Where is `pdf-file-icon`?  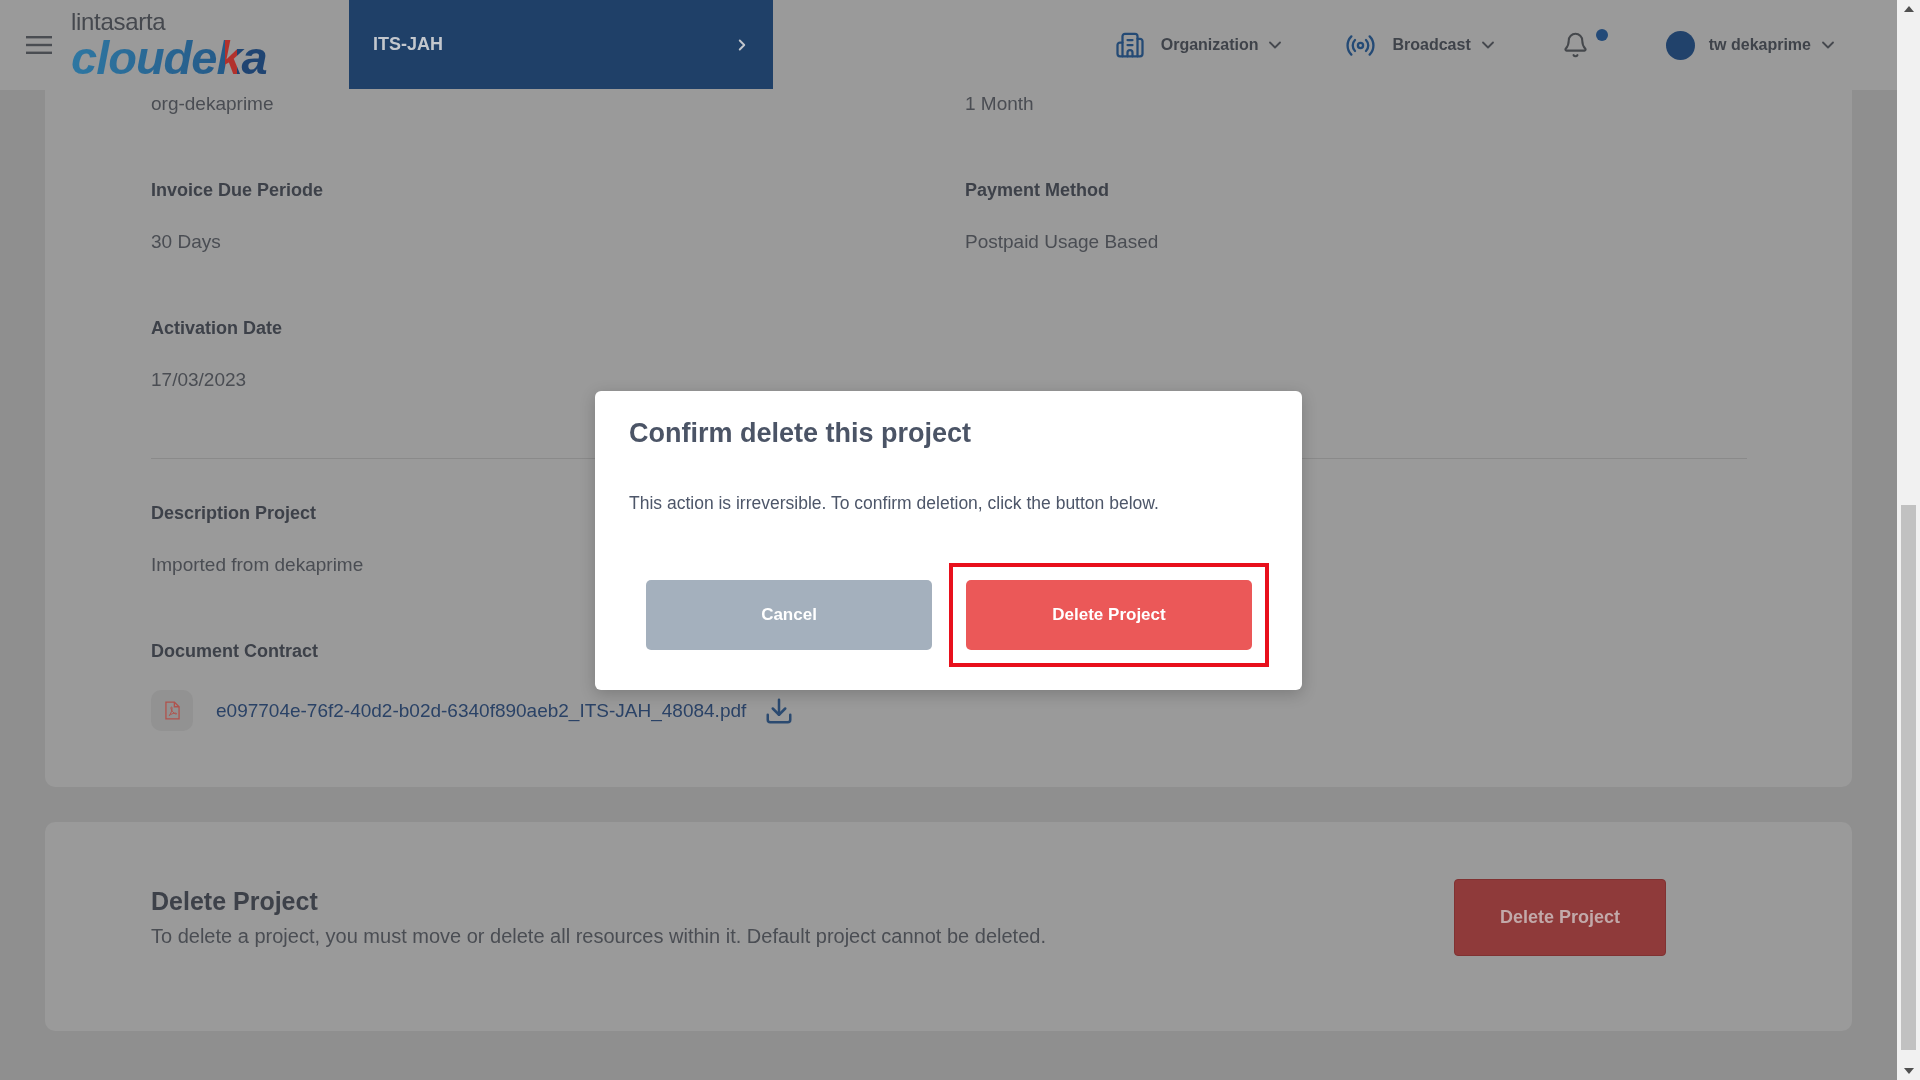
pdf-file-icon is located at coordinates (172, 710).